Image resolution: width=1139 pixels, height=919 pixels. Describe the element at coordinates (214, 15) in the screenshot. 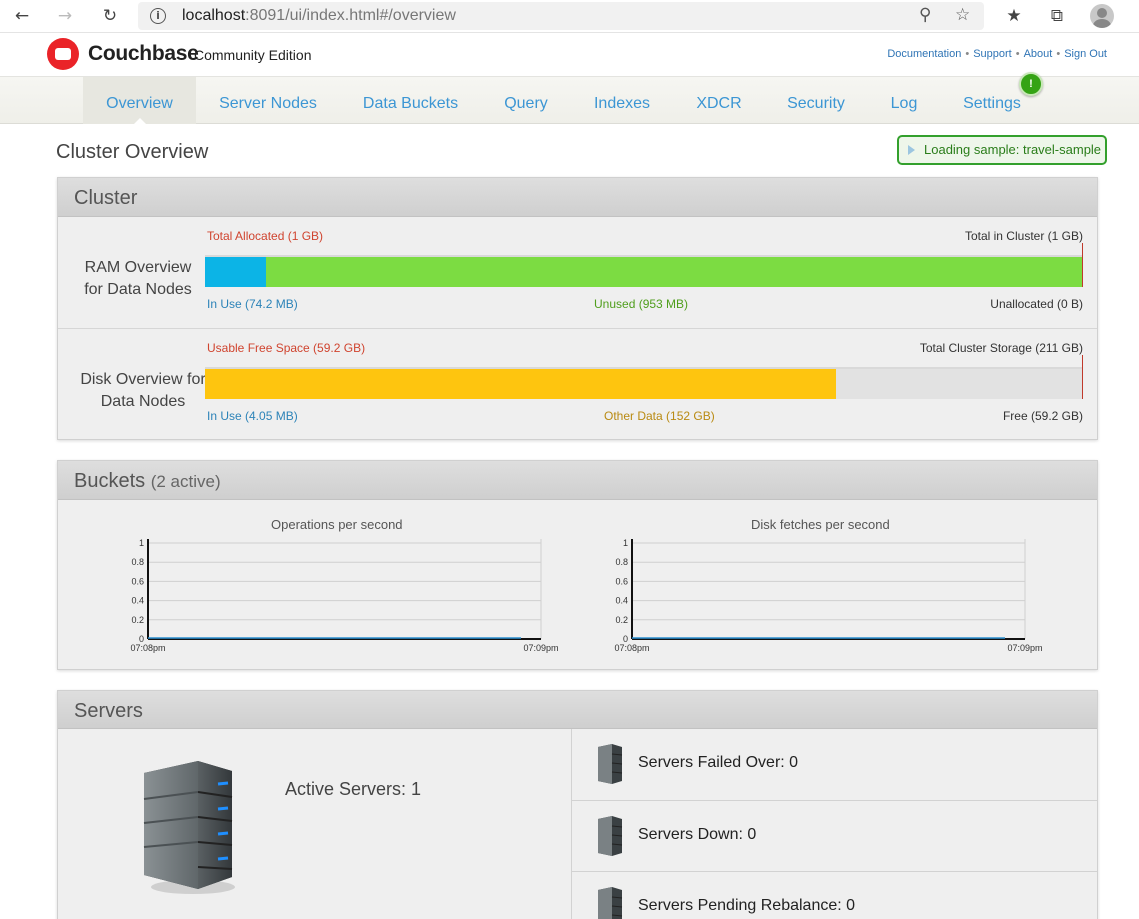

I see `url-host: localhost` at that location.